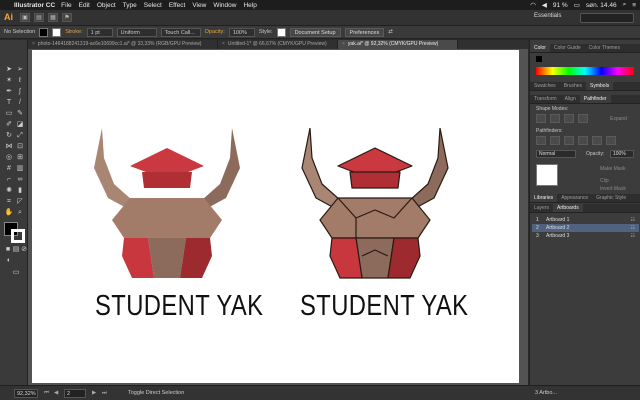 The width and height of the screenshot is (640, 400). I want to click on hand-tool-icon: ✋, so click(9, 213).